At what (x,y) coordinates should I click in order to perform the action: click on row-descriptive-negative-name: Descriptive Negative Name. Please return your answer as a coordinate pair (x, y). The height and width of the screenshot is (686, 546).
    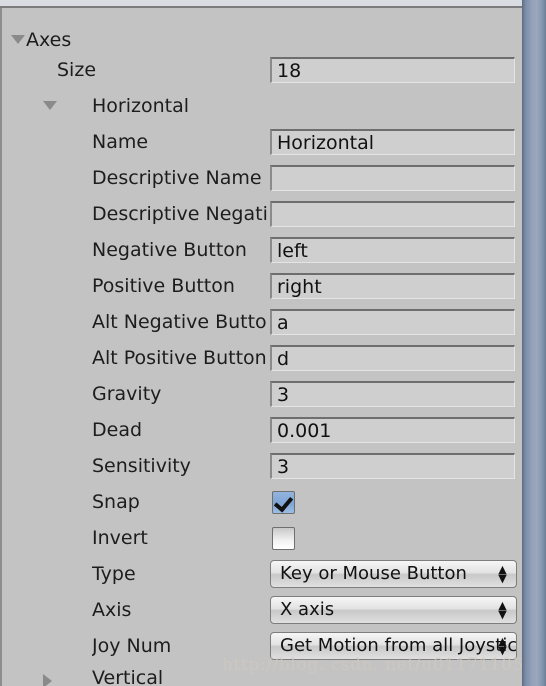
    Looking at the image, I should click on (262, 214).